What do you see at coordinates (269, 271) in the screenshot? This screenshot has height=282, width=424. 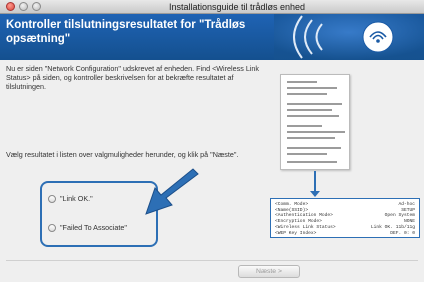 I see `next-button: Næste >` at bounding box center [269, 271].